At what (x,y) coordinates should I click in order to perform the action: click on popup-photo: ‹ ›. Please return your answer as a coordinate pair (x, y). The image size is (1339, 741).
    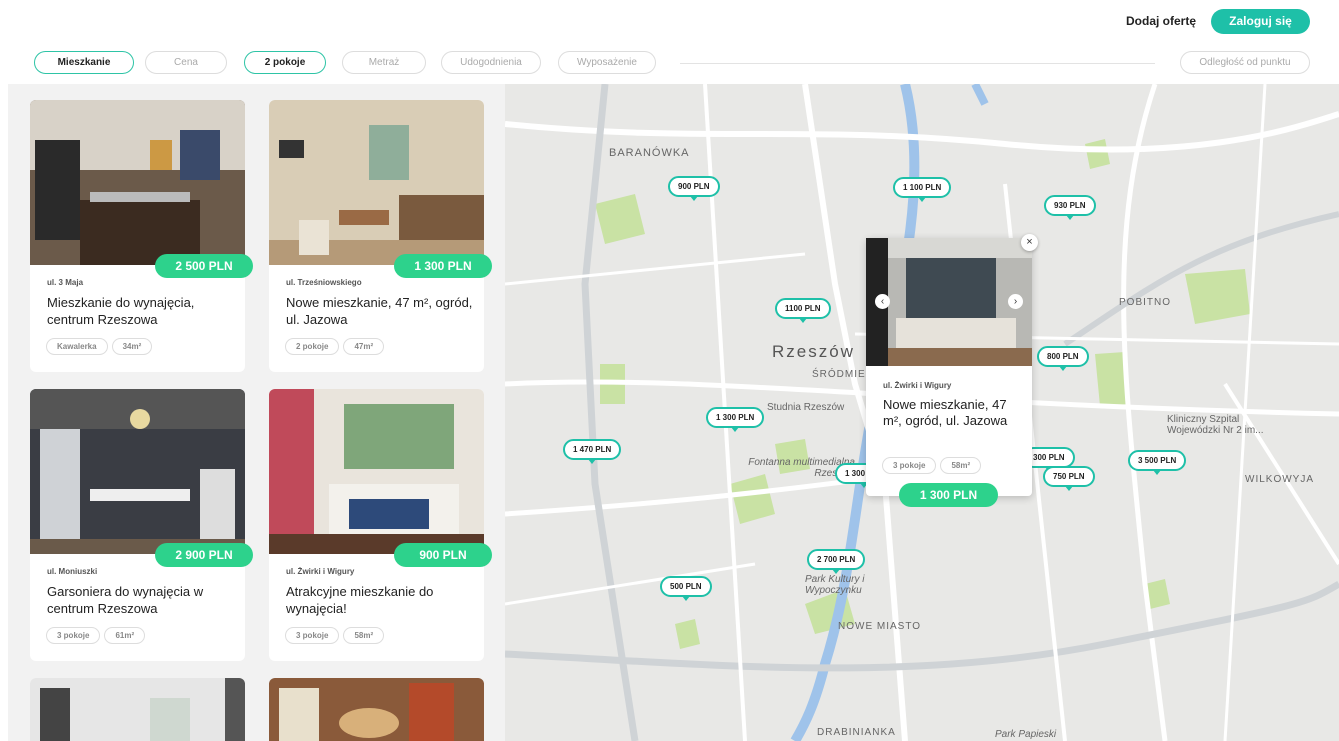
    Looking at the image, I should click on (949, 302).